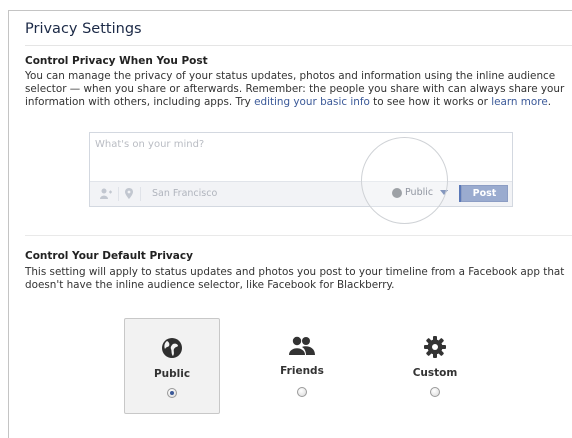  I want to click on title-divider, so click(298, 45).